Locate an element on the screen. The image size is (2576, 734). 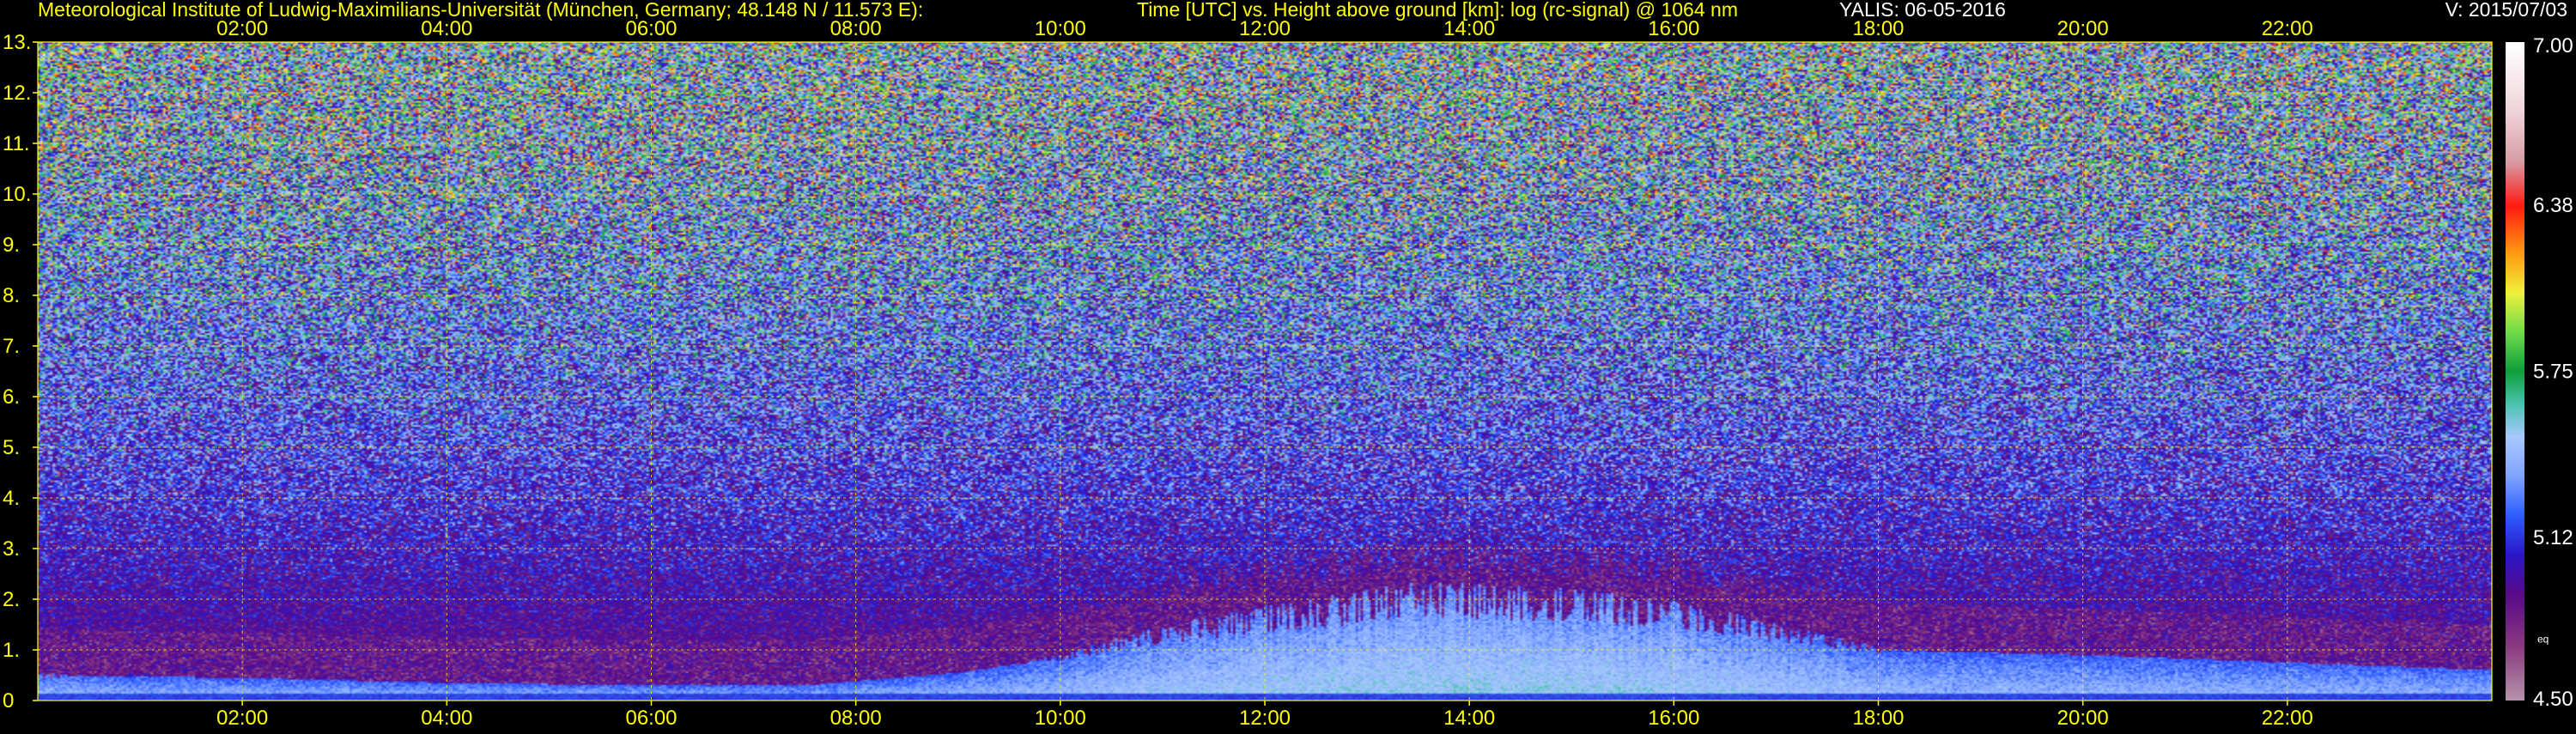
x-tick-label-bottom: 22:00 is located at coordinates (2287, 718).